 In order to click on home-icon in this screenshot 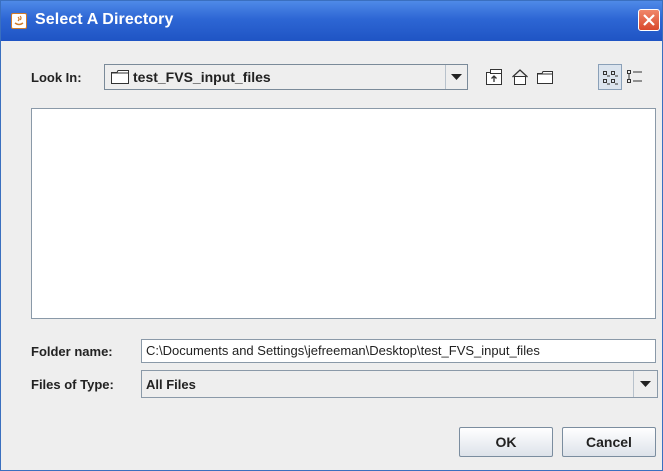, I will do `click(520, 77)`.